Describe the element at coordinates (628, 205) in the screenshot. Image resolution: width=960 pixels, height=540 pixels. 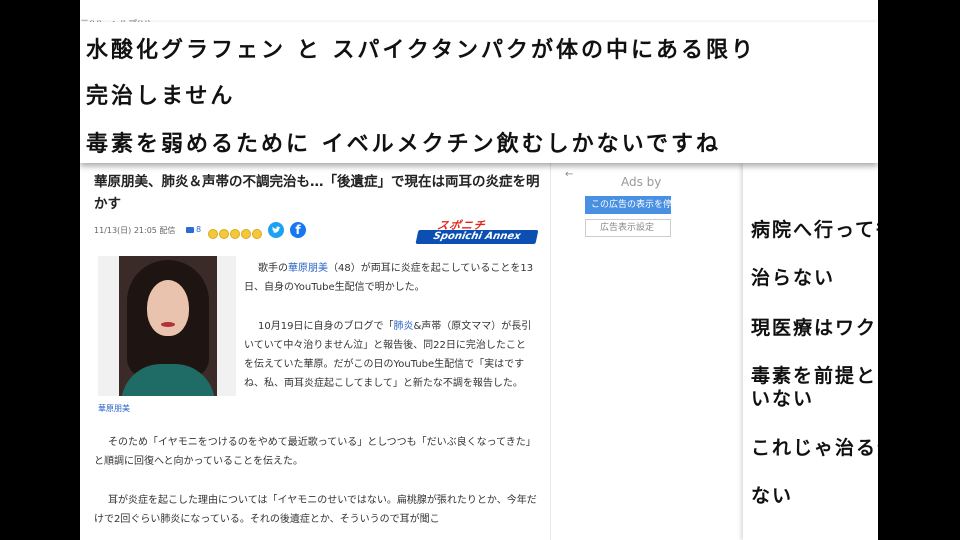
I see `stop-ad-button: この広告の表示を停止` at that location.